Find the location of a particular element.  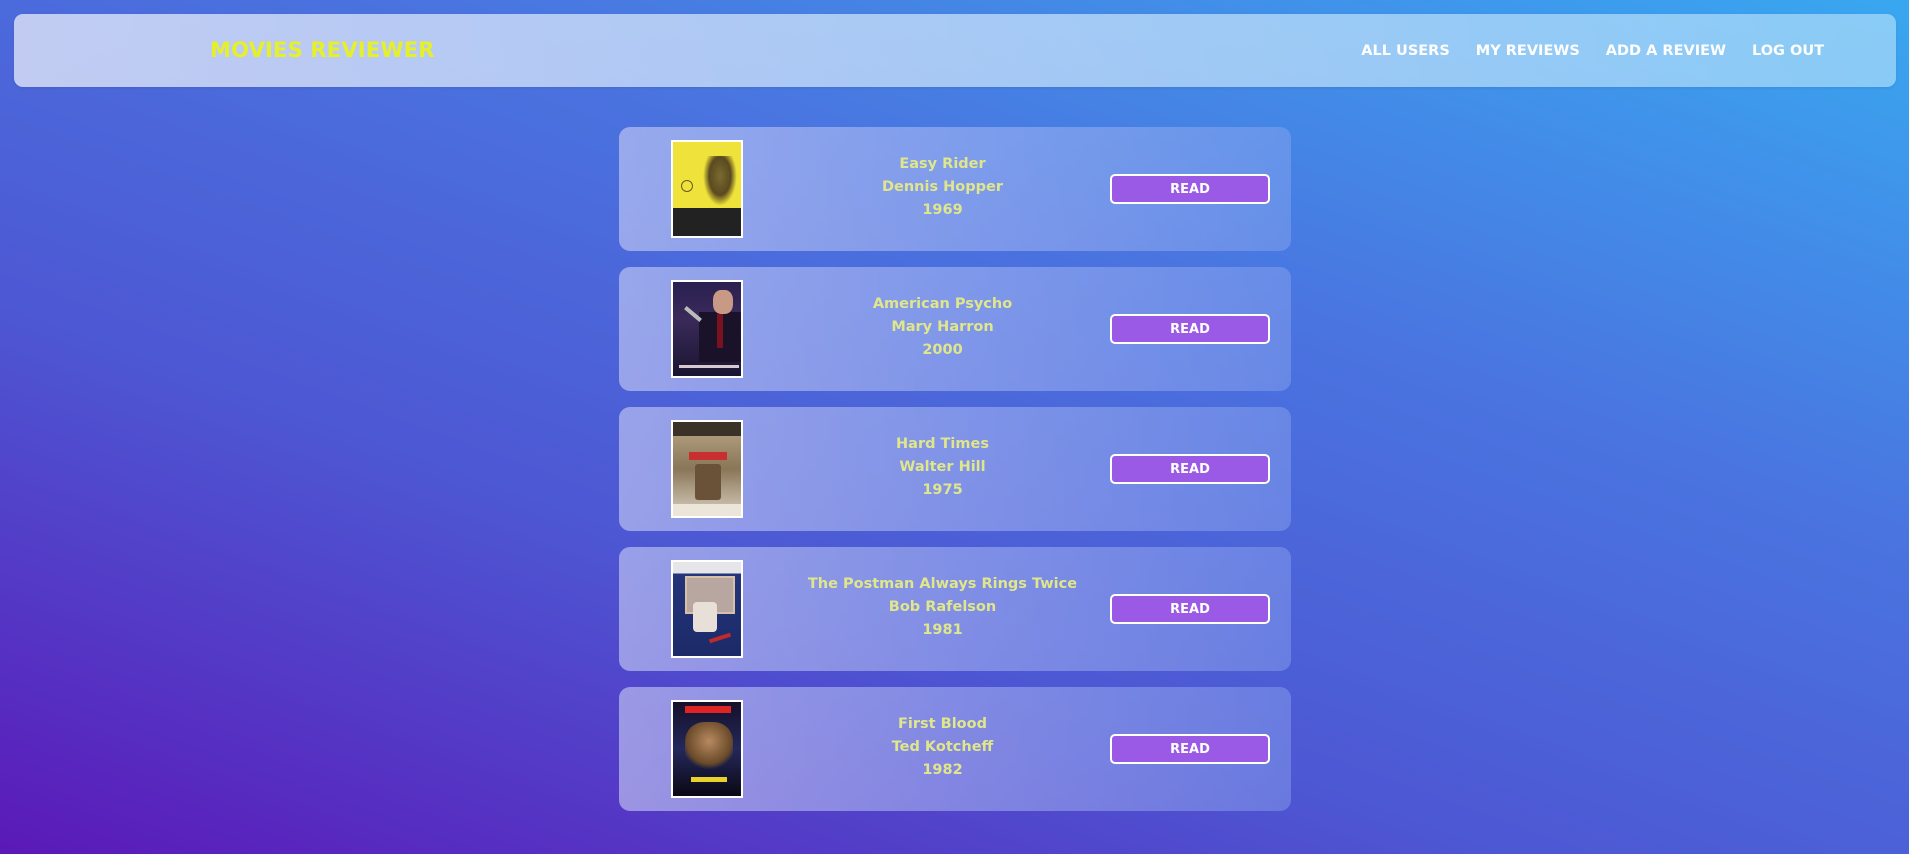

brand-logo: MOVIES REVIEWER is located at coordinates (322, 50).